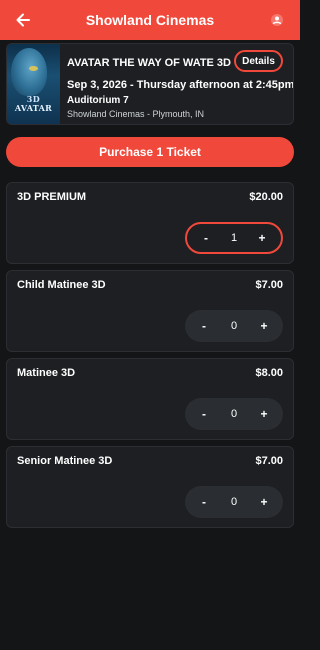 The width and height of the screenshot is (320, 650). Describe the element at coordinates (65, 461) in the screenshot. I see `ticket-type-name: Senior Matinee 3D` at that location.